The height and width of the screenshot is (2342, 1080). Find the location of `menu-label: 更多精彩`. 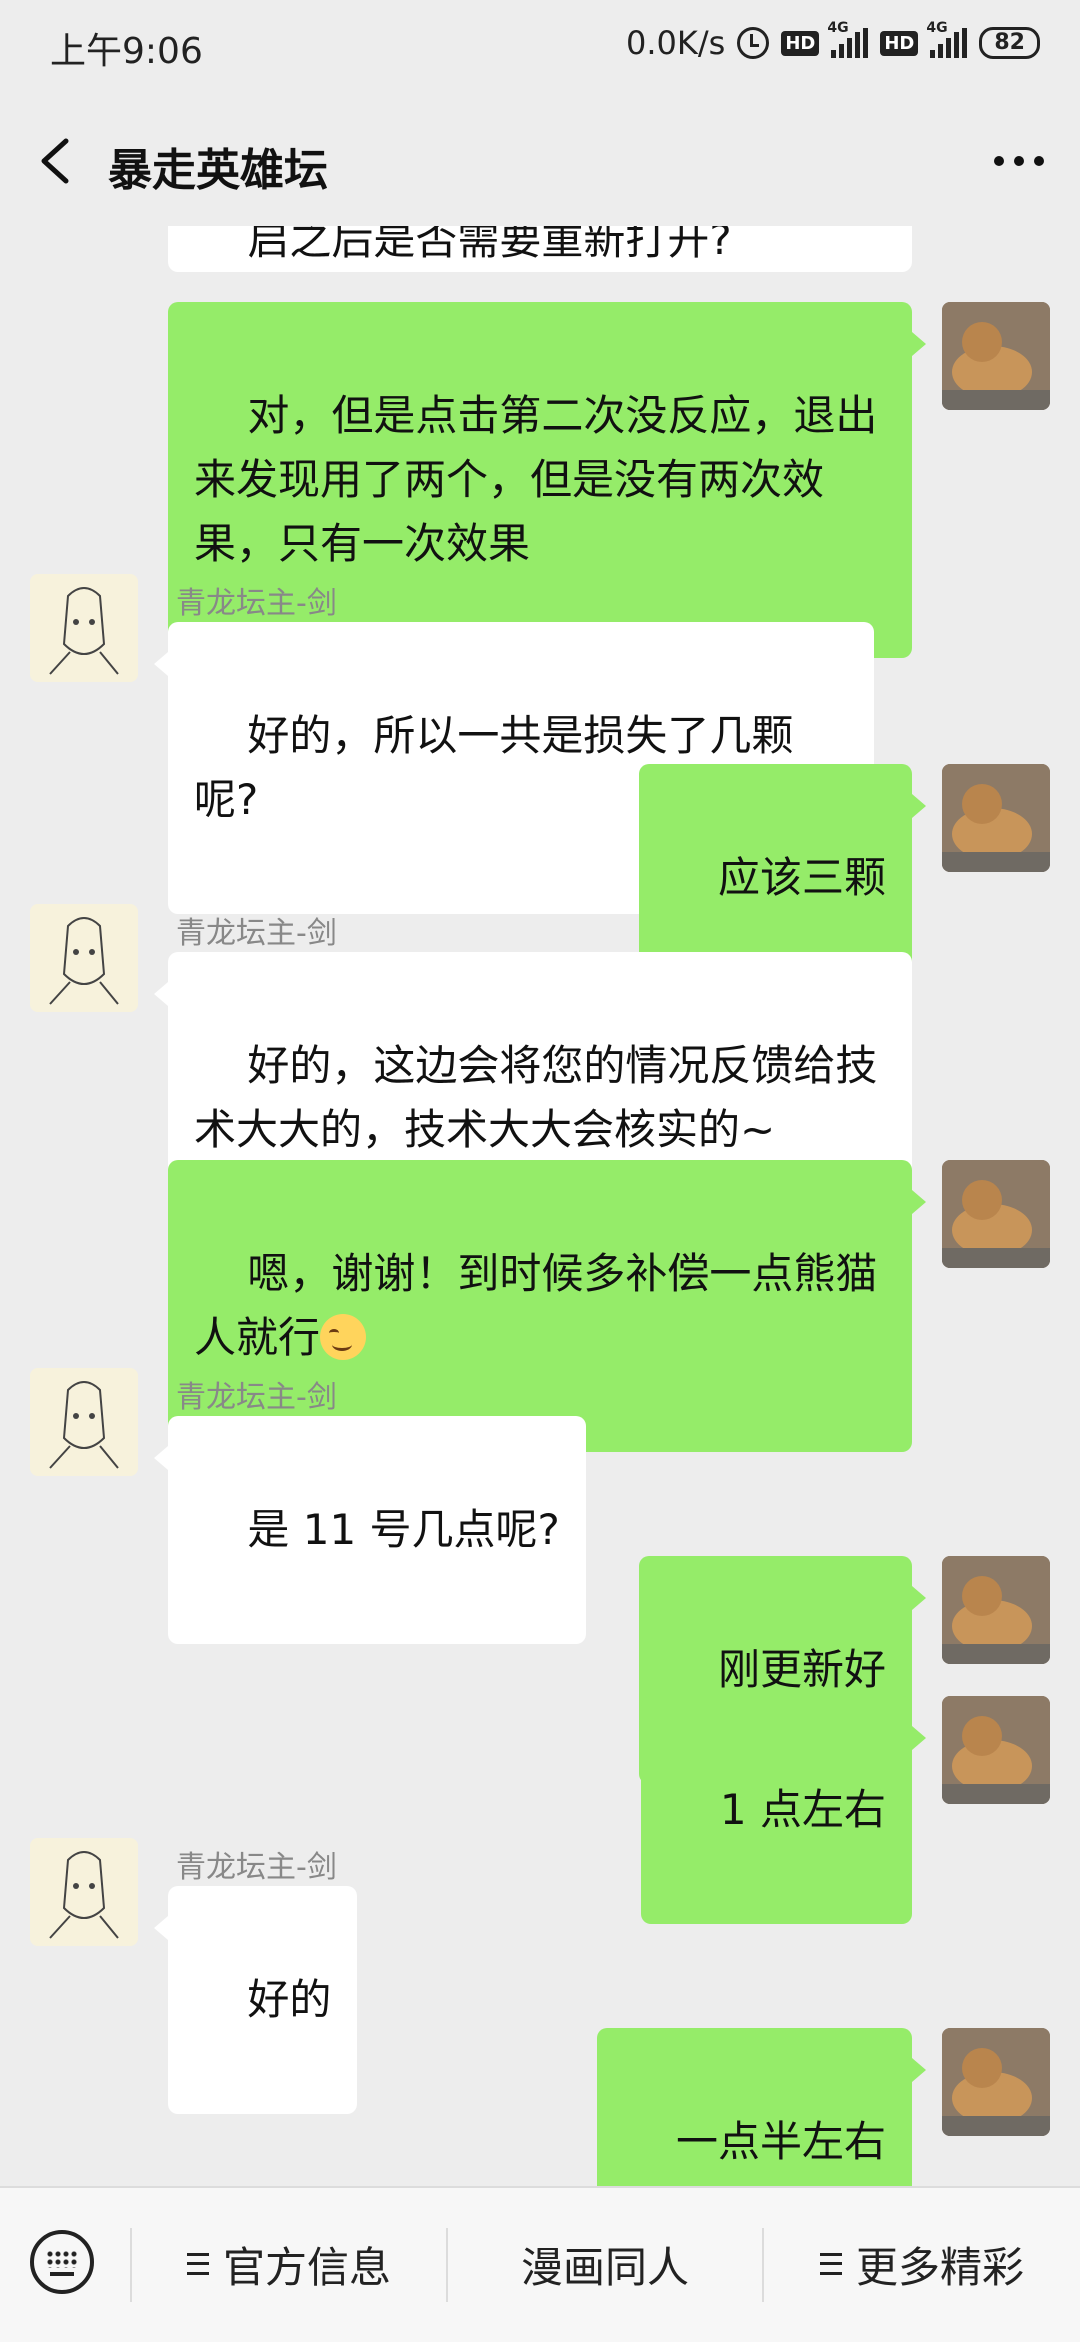

menu-label: 更多精彩 is located at coordinates (939, 2267).